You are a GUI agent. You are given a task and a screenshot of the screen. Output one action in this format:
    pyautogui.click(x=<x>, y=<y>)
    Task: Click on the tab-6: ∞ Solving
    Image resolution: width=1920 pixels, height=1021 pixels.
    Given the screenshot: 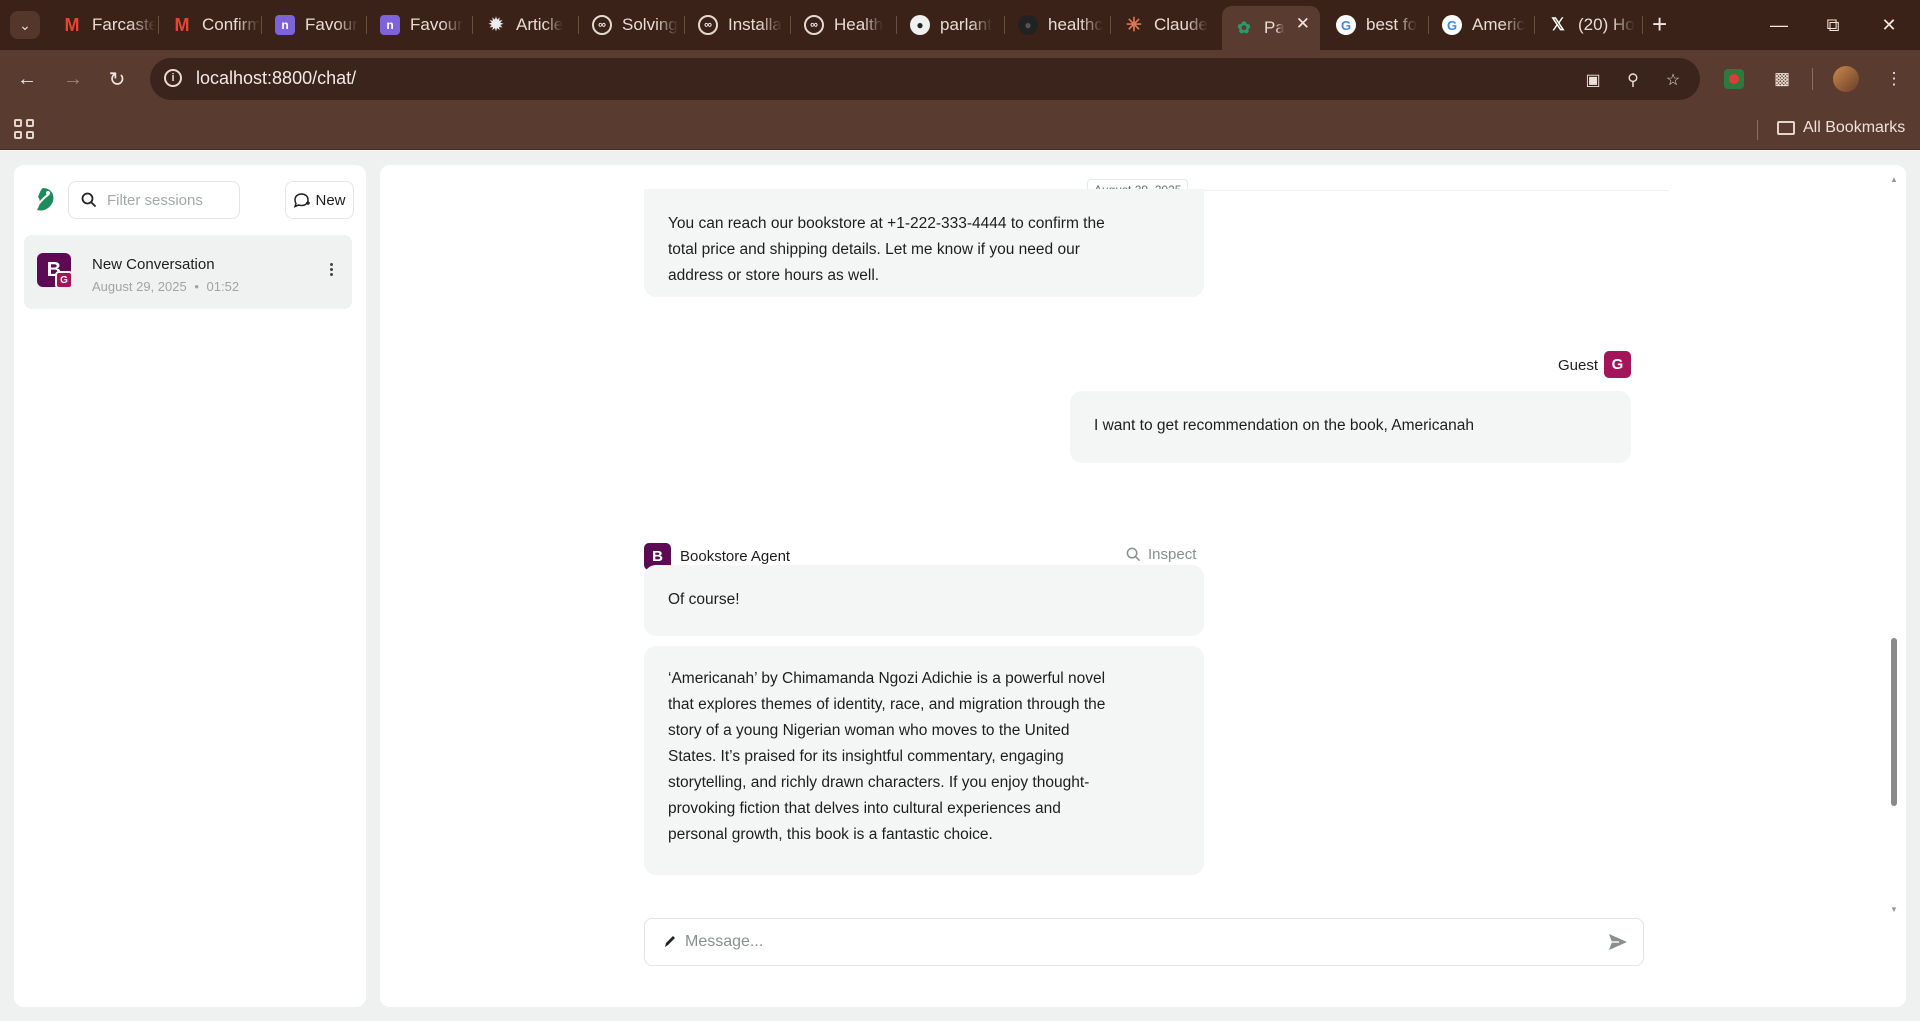 What is the action you would take?
    pyautogui.click(x=630, y=25)
    